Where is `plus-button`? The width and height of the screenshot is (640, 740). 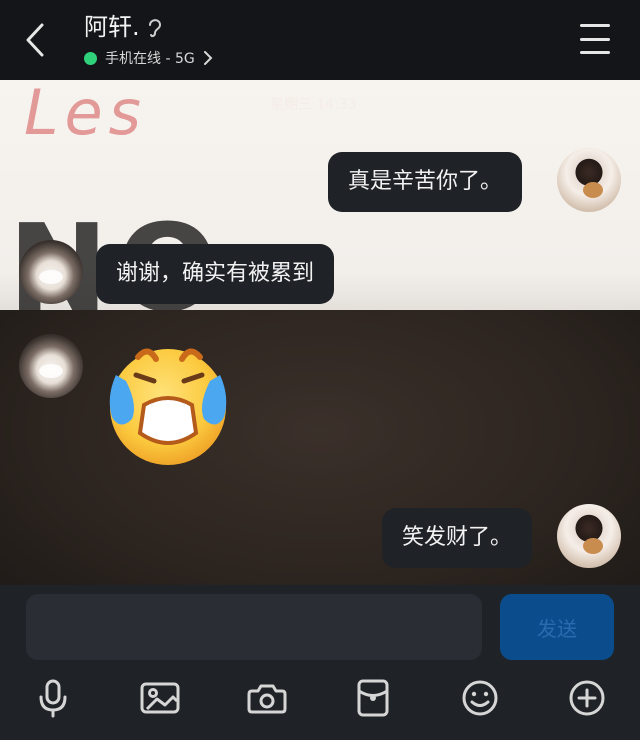 plus-button is located at coordinates (587, 698).